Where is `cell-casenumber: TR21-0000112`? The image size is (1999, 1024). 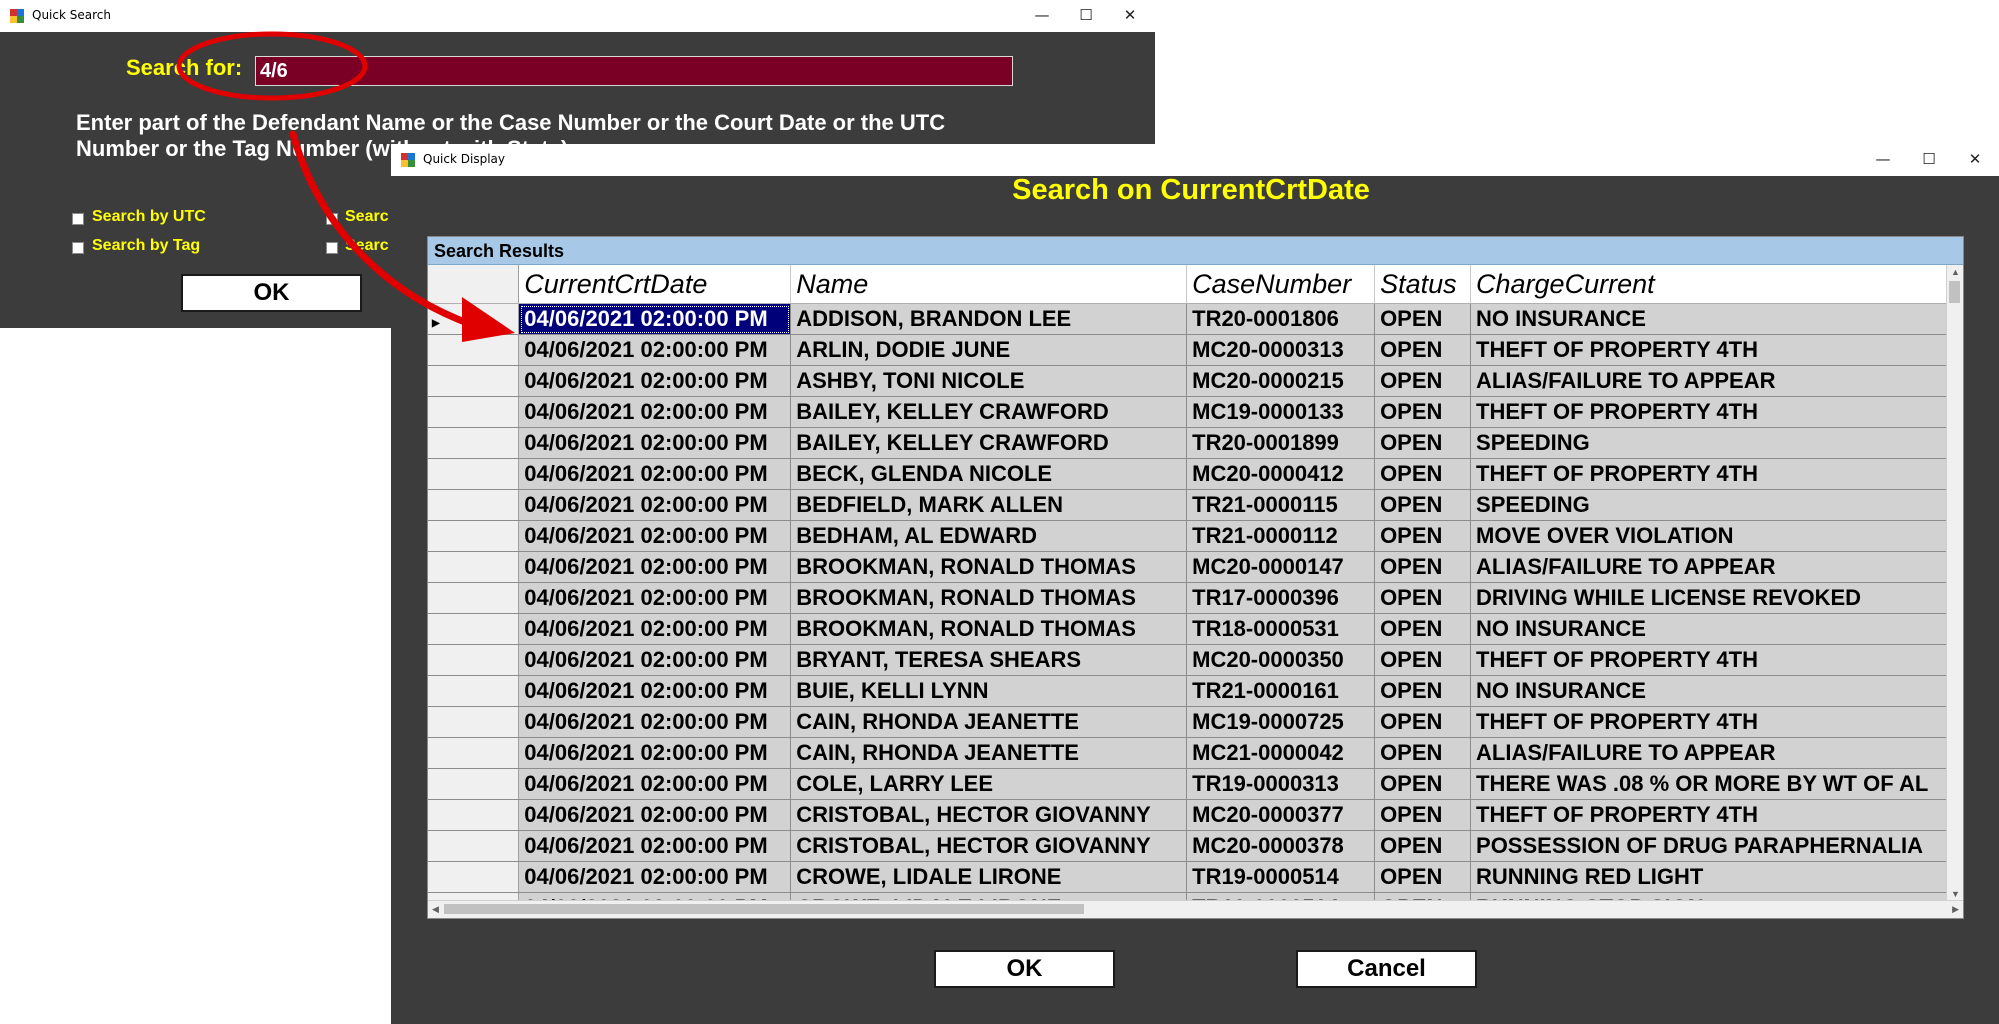 cell-casenumber: TR21-0000112 is located at coordinates (1281, 536).